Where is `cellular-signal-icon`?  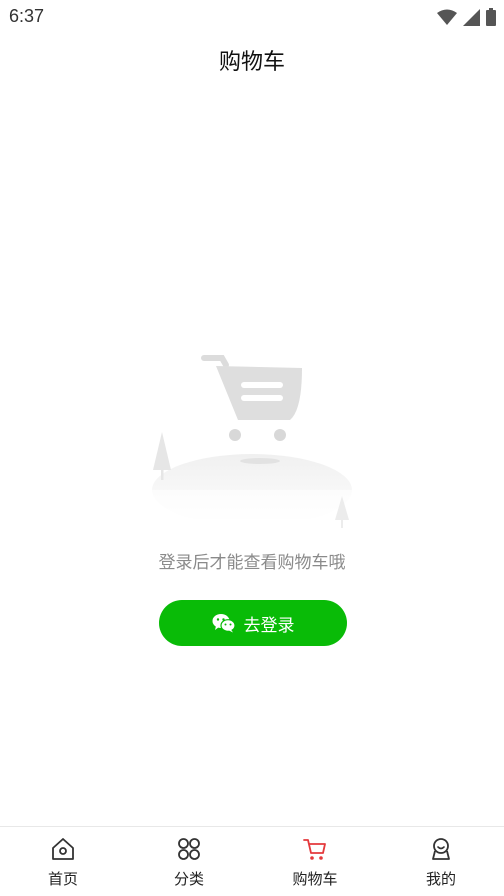 cellular-signal-icon is located at coordinates (471, 17).